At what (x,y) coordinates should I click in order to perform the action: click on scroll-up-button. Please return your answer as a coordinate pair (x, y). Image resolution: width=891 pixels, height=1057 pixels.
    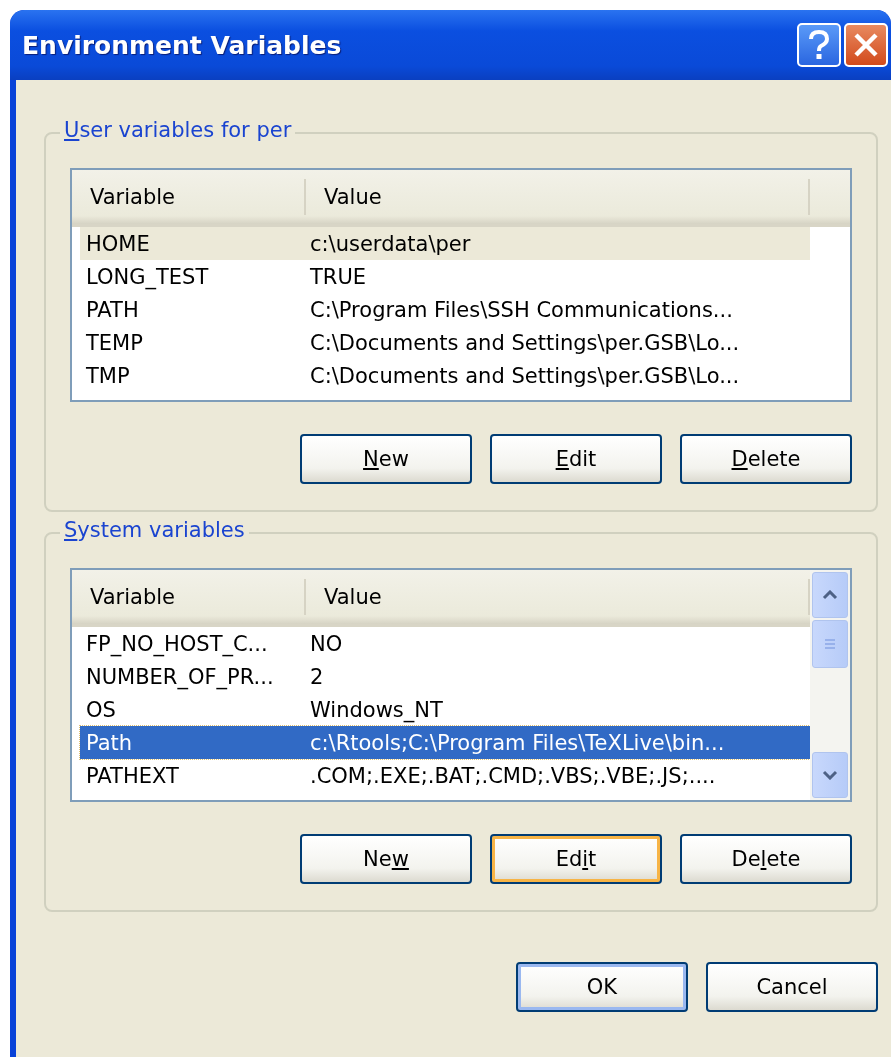
    Looking at the image, I should click on (830, 595).